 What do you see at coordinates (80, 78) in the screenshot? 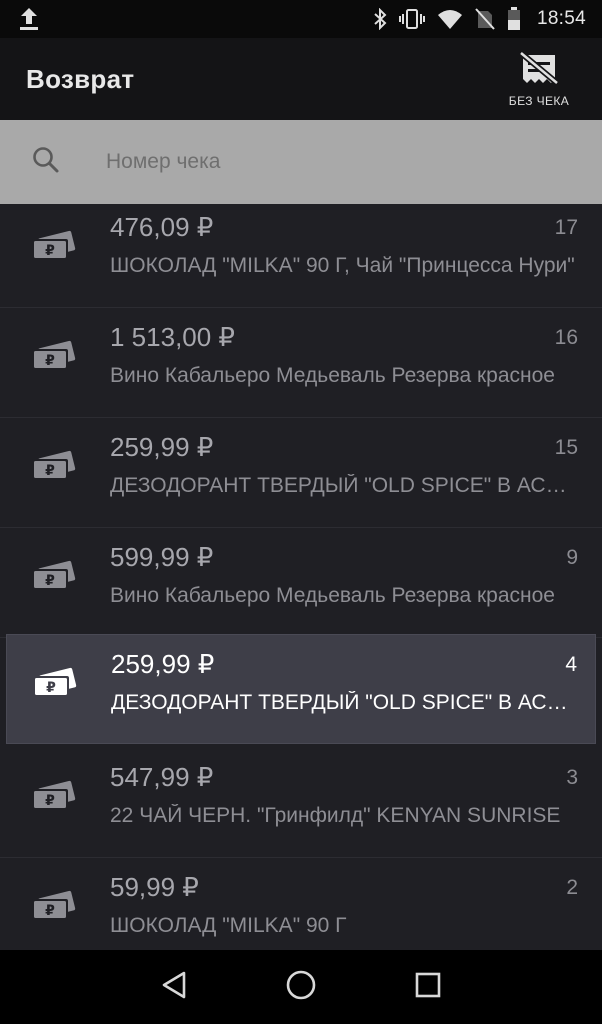
I see `page-title: Возврат` at bounding box center [80, 78].